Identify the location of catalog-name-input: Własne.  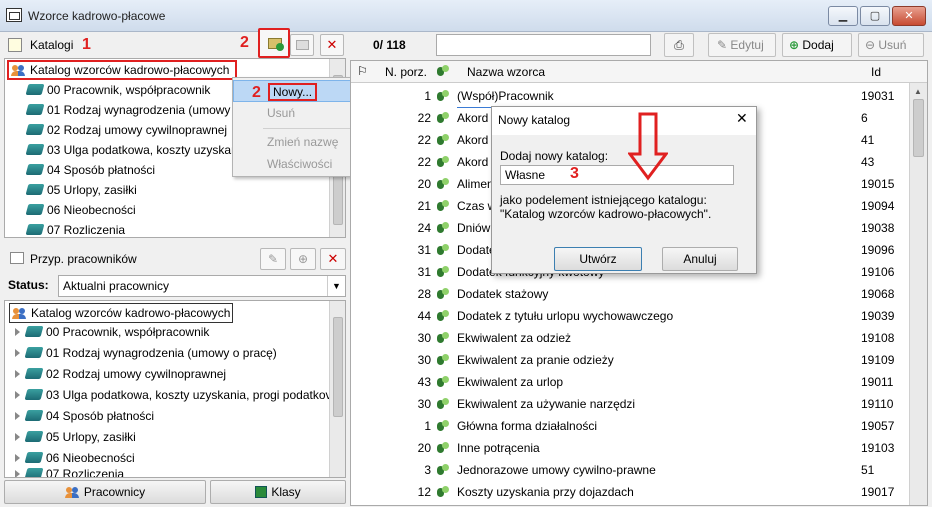
(617, 175).